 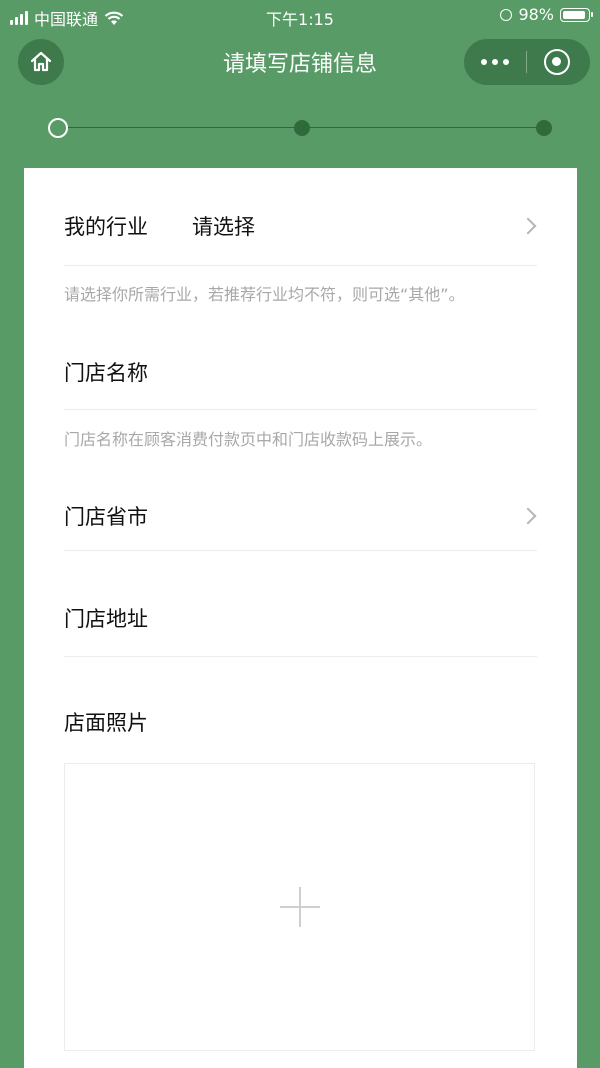 What do you see at coordinates (536, 14) in the screenshot?
I see `battery-percent: 98%` at bounding box center [536, 14].